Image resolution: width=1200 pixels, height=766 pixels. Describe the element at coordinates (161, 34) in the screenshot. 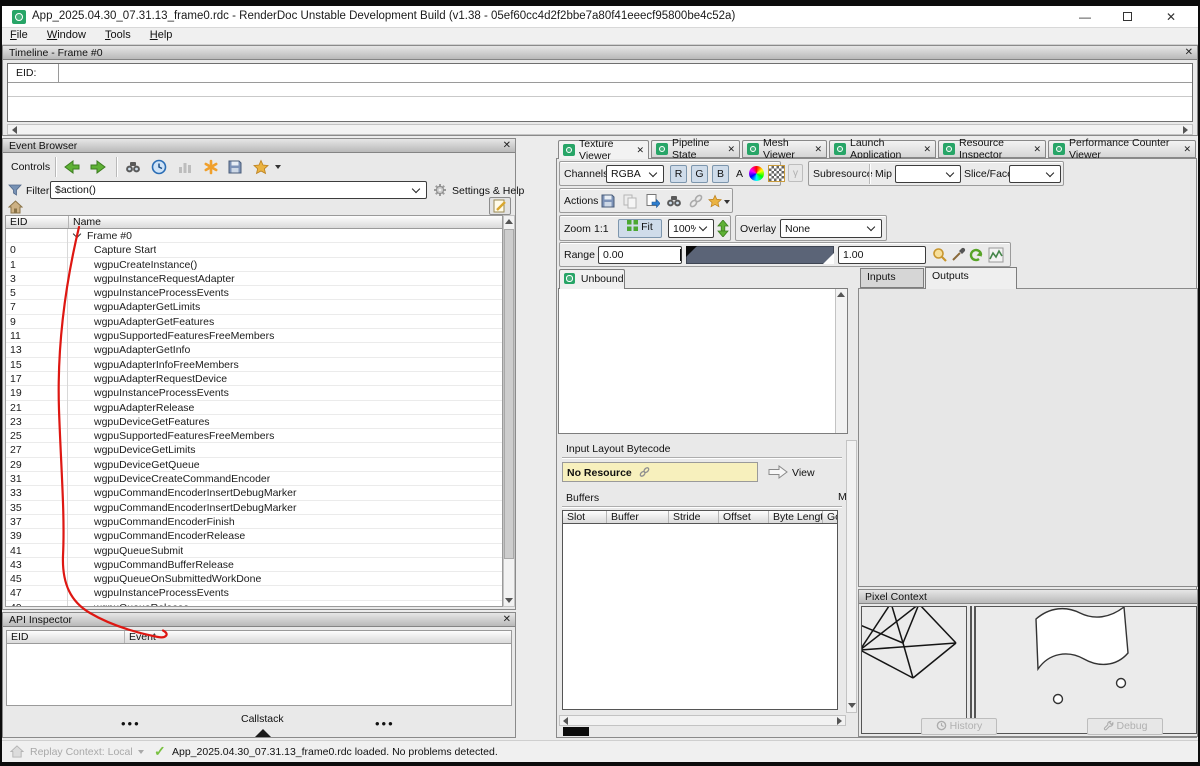

I see `menu-help: Help` at that location.